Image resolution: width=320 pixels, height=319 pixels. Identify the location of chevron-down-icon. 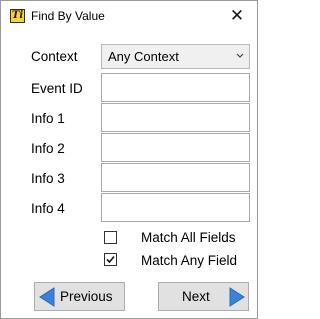
(240, 55).